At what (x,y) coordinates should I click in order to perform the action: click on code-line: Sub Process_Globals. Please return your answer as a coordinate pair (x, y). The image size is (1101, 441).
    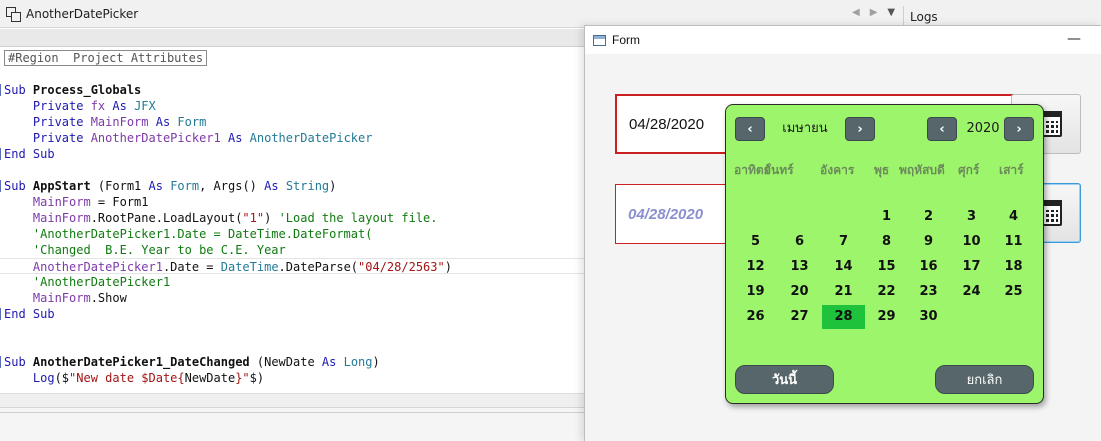
    Looking at the image, I should click on (295, 90).